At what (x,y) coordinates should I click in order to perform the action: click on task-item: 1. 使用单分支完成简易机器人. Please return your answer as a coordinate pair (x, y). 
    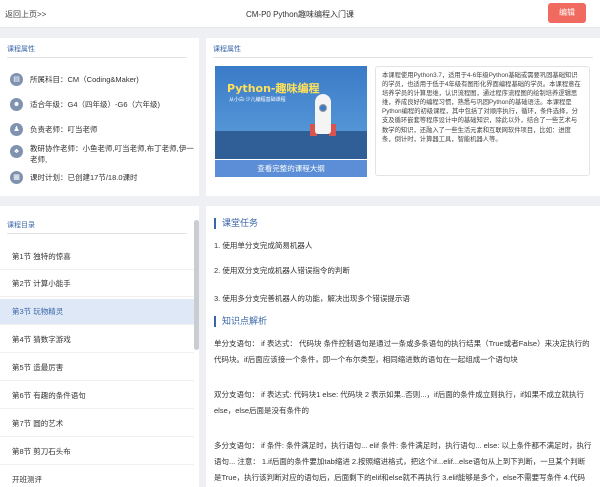
    Looking at the image, I should click on (263, 245).